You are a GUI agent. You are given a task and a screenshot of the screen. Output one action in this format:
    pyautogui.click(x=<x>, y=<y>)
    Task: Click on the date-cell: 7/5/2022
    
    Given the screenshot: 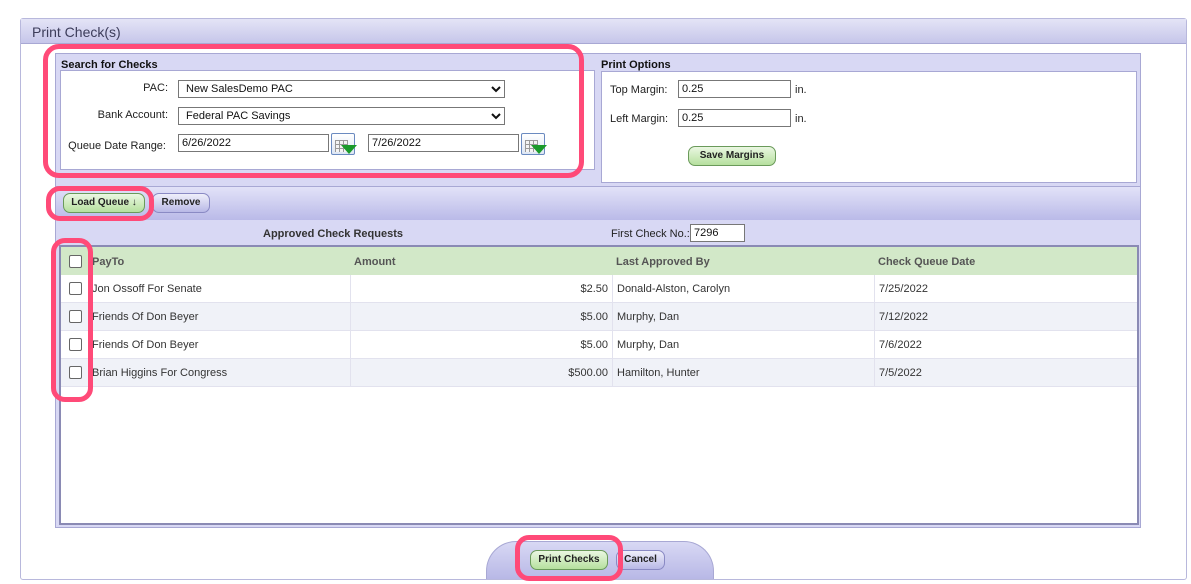 What is the action you would take?
    pyautogui.click(x=900, y=373)
    